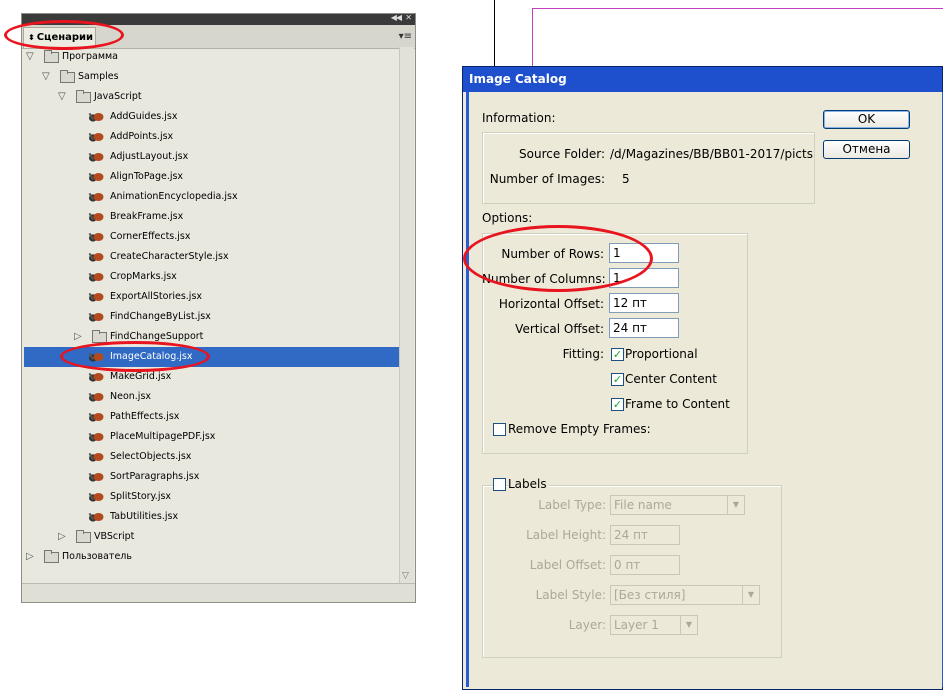 This screenshot has height=690, width=943. Describe the element at coordinates (644, 303) in the screenshot. I see `hoffset-input: 12 пт` at that location.